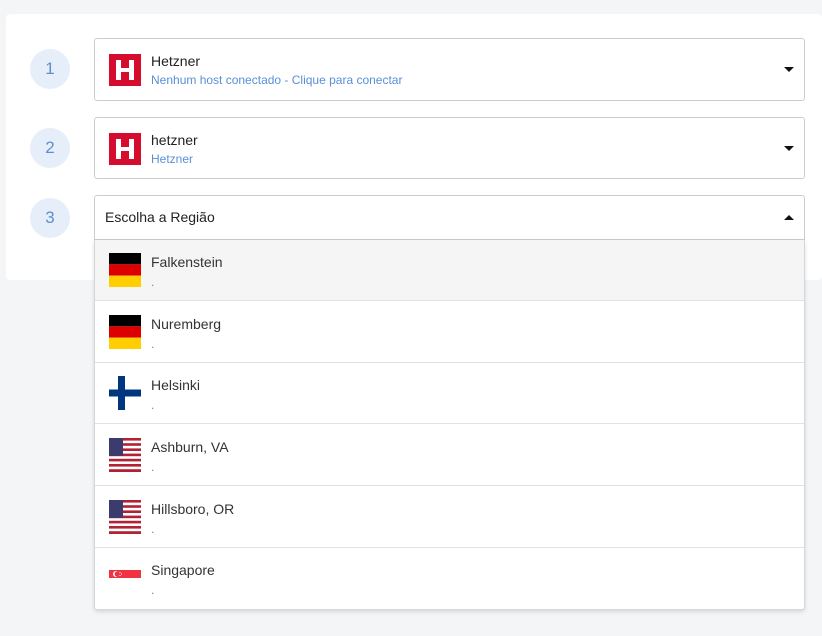 This screenshot has height=636, width=822. Describe the element at coordinates (190, 447) in the screenshot. I see `region-name: Ashburn, VA` at that location.